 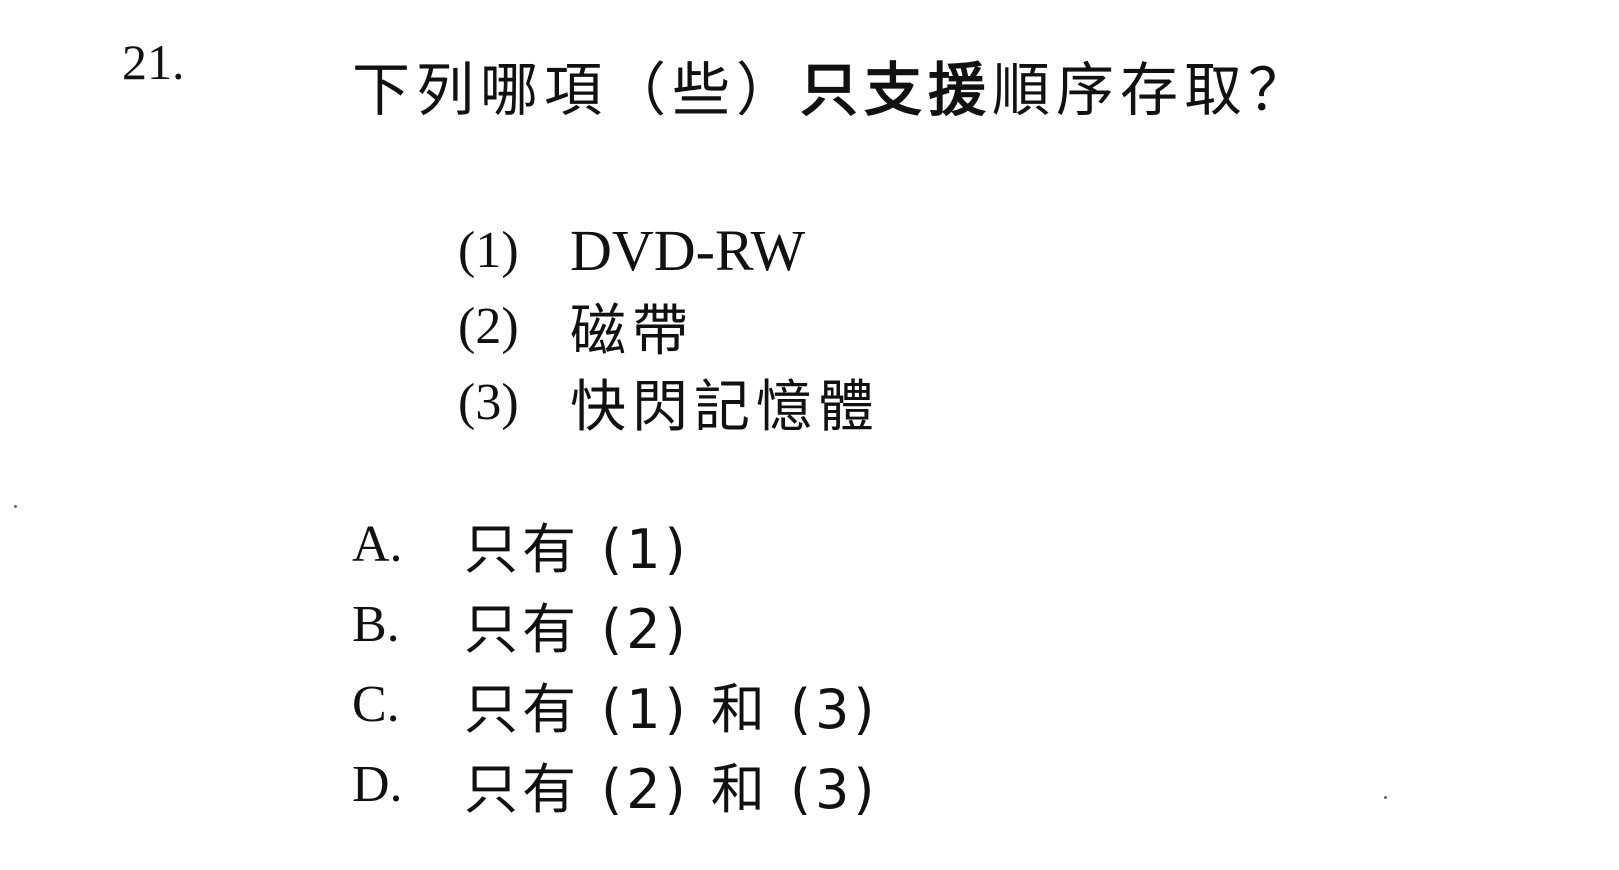 I want to click on question-stem-after: 順序存取？, so click(x=1152, y=90).